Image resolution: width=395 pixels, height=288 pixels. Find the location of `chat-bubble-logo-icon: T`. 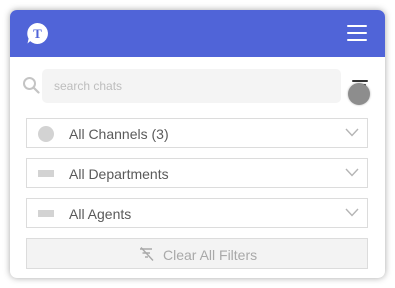

chat-bubble-logo-icon: T is located at coordinates (37, 33).